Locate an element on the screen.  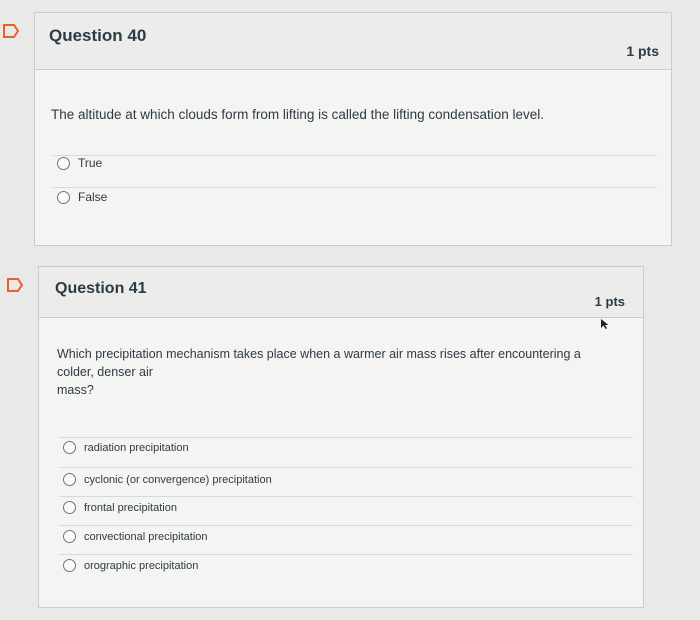
question-title: Question 41 is located at coordinates (101, 288).